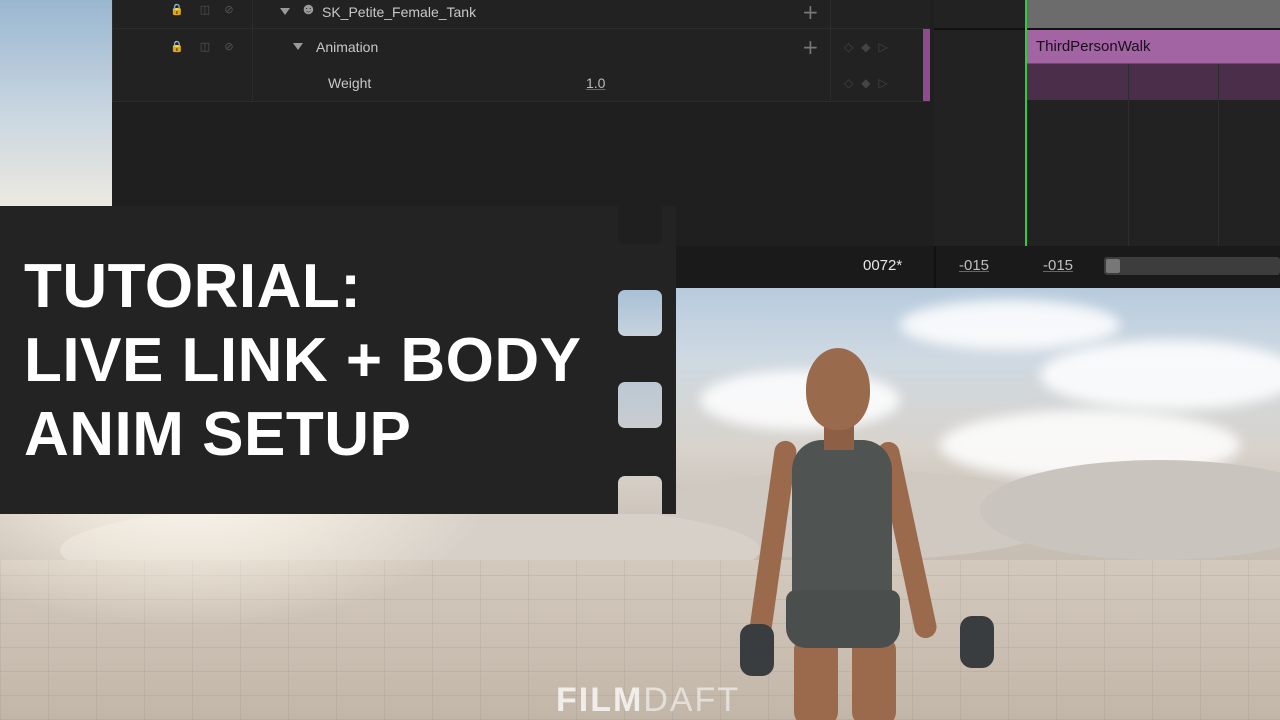 The height and width of the screenshot is (720, 1280). I want to click on add-track-button: +, so click(810, 15).